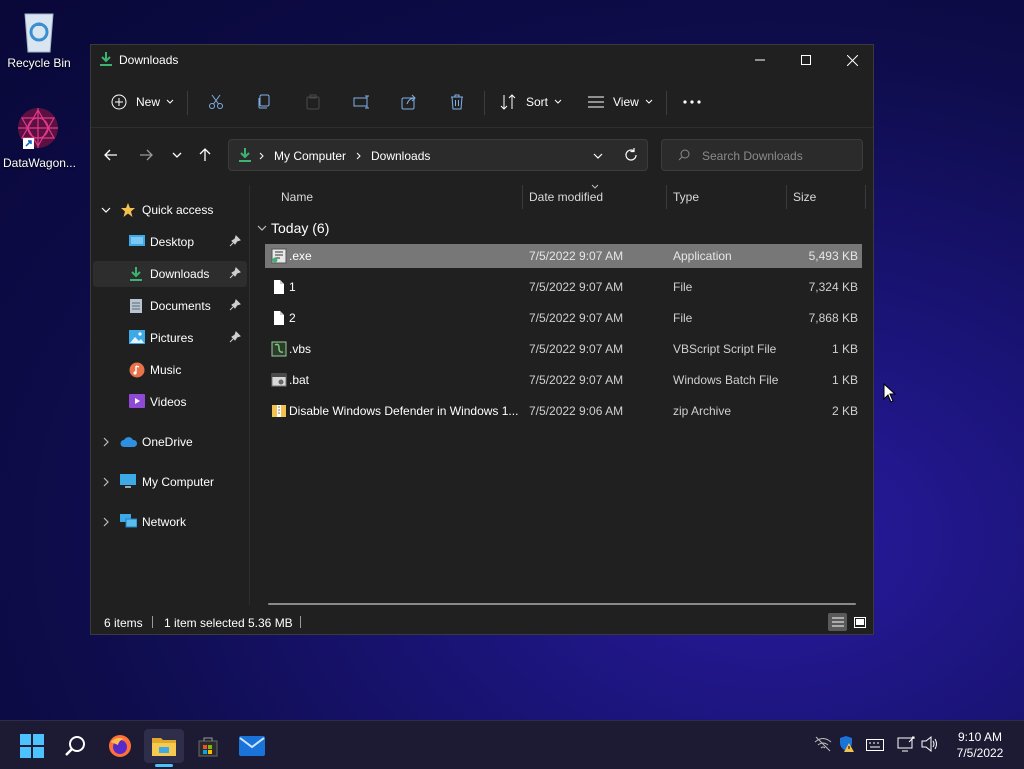 This screenshot has height=769, width=1024. I want to click on status-separator, so click(300, 622).